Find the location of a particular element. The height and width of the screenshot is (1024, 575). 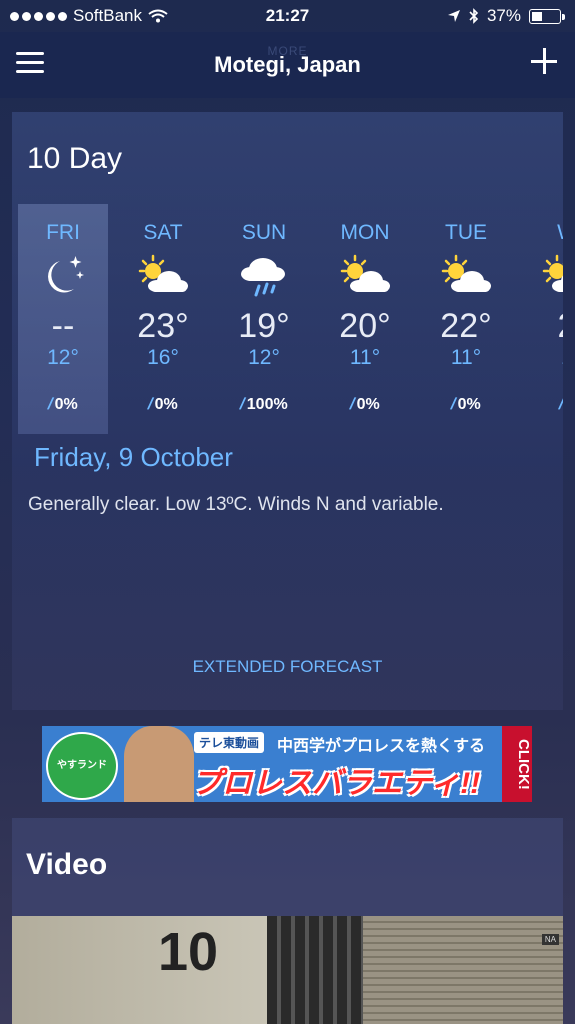

day-column: FRI -- 12° /0% is located at coordinates (63, 319).